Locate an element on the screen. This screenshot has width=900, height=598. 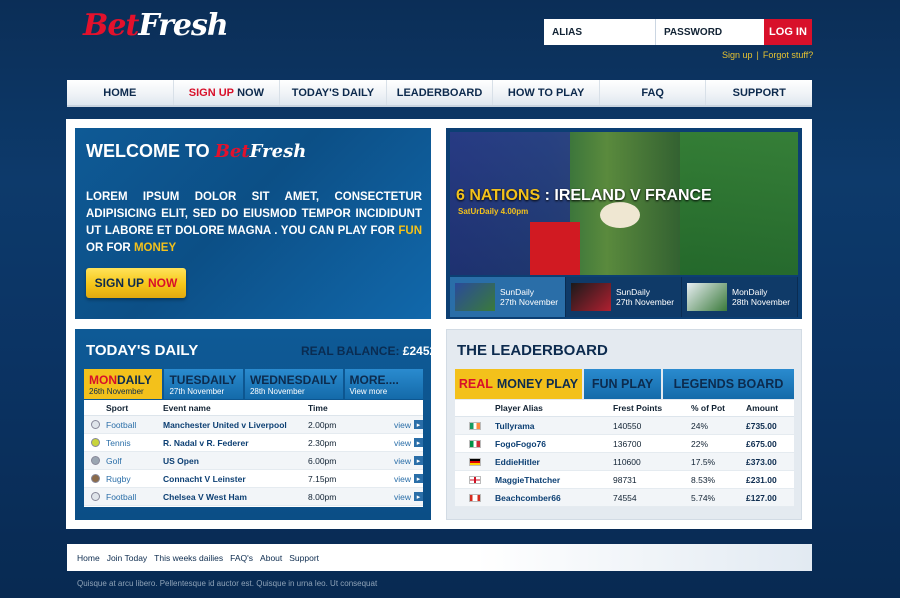
tab-tuesdaily: TUESDAILY 27th November is located at coordinates (203, 384).